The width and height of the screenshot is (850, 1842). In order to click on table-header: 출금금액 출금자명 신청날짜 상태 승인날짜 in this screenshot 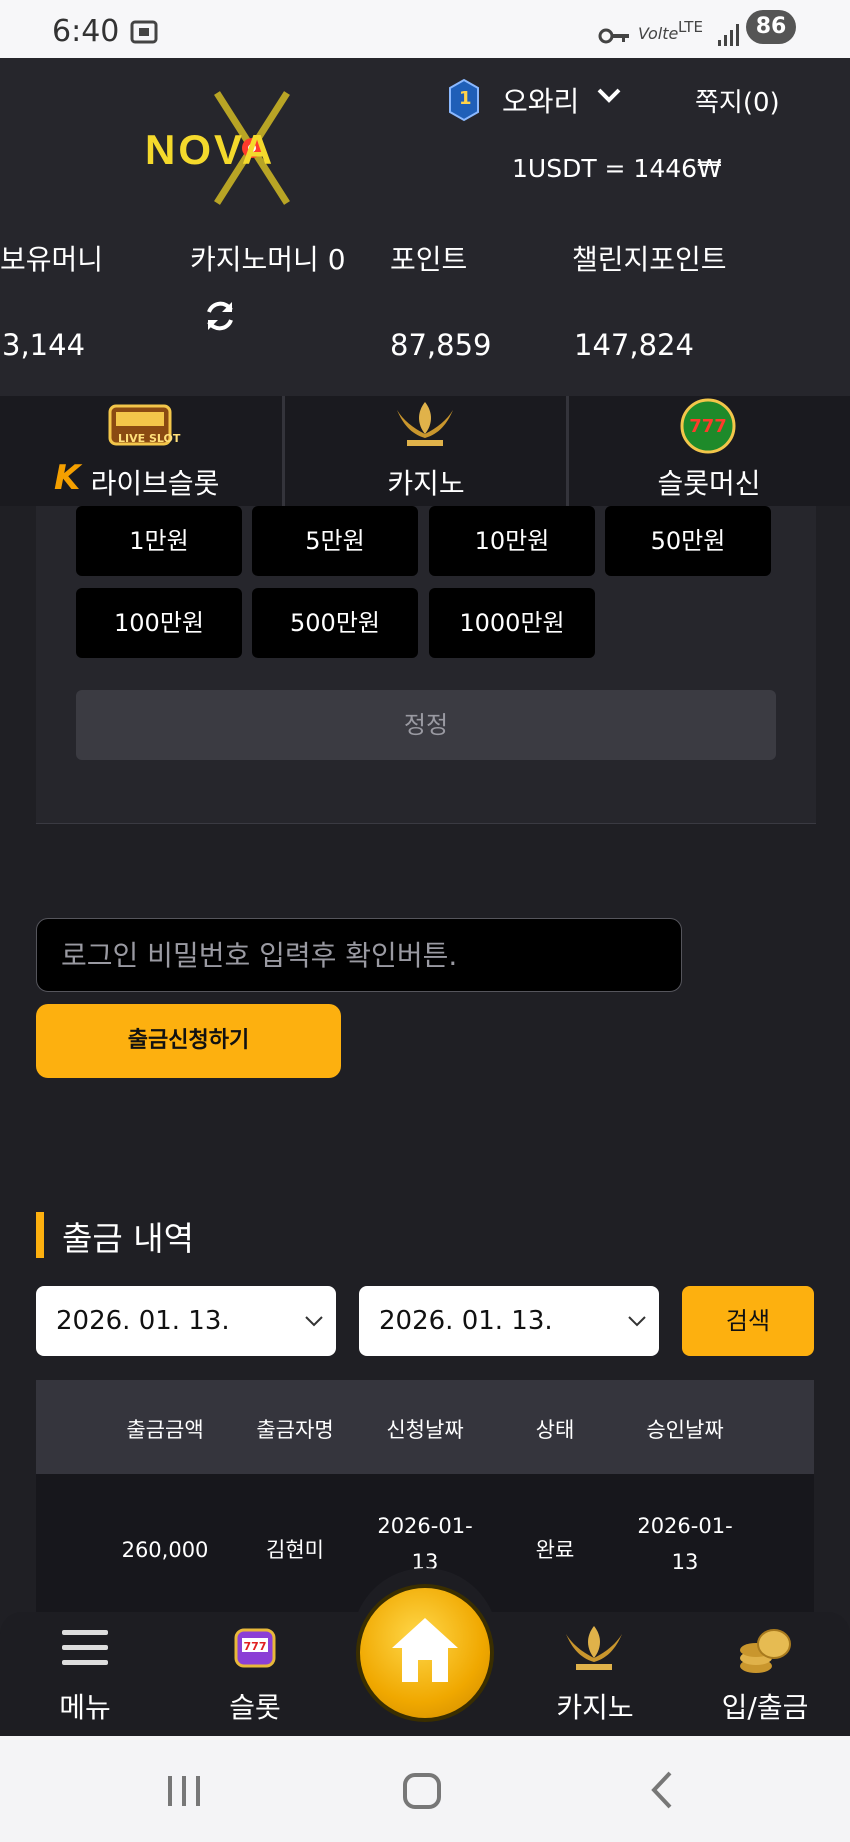, I will do `click(425, 1427)`.